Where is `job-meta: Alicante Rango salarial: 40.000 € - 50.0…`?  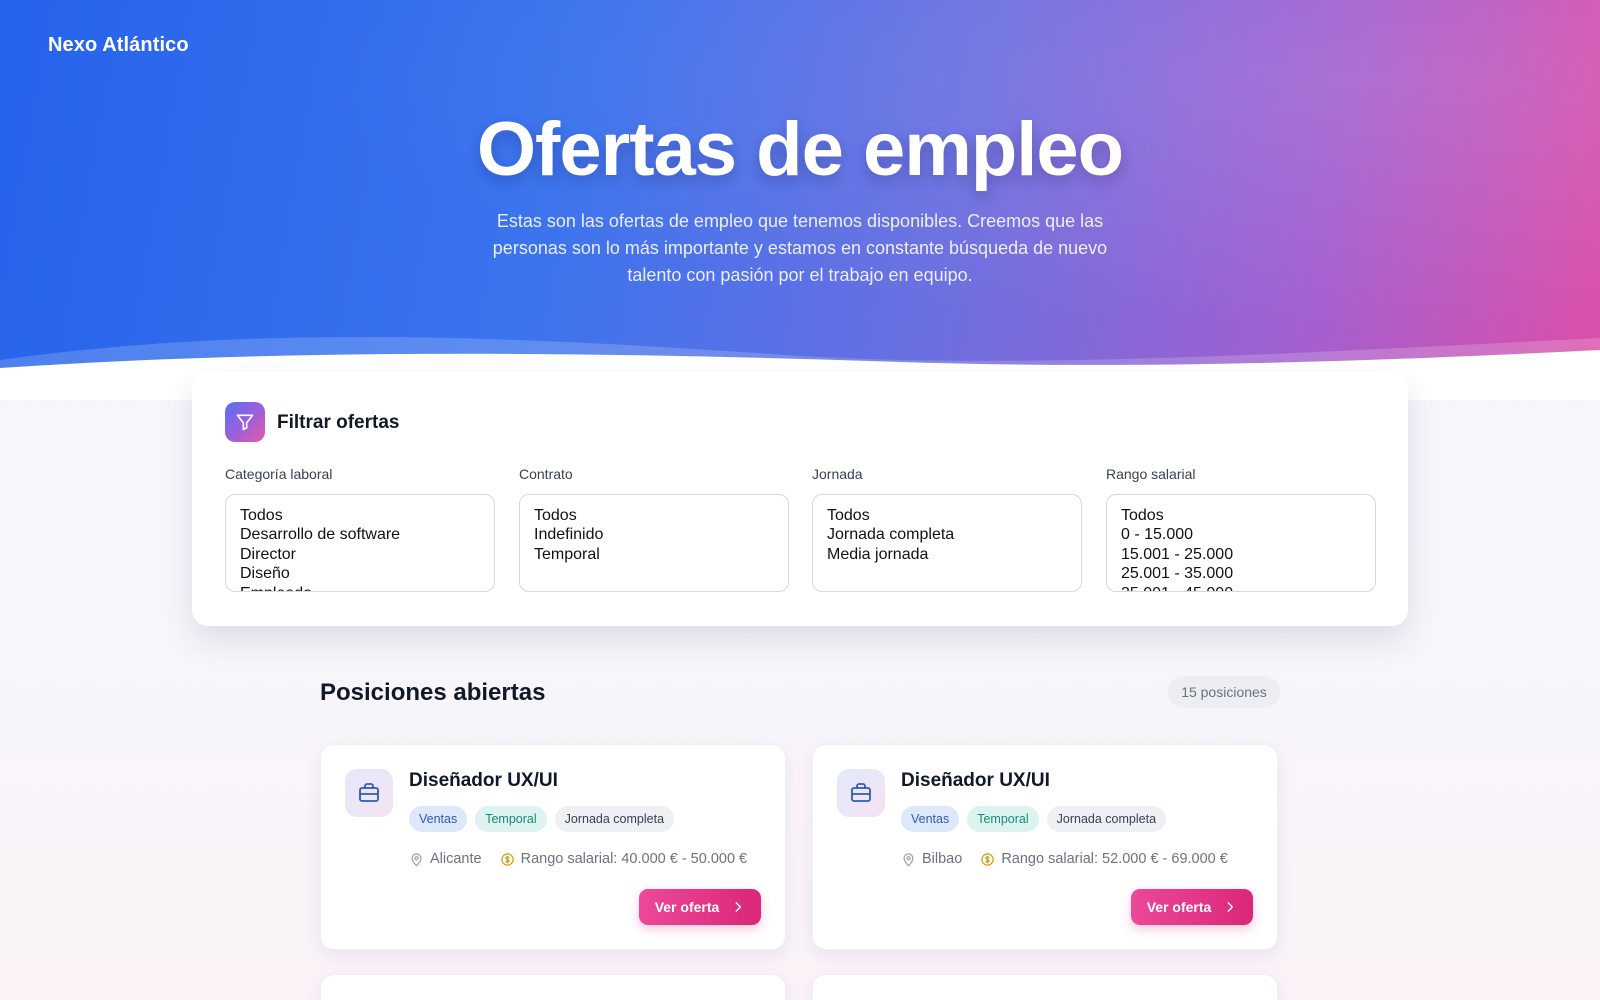
job-meta: Alicante Rango salarial: 40.000 € - 50.0… is located at coordinates (587, 859).